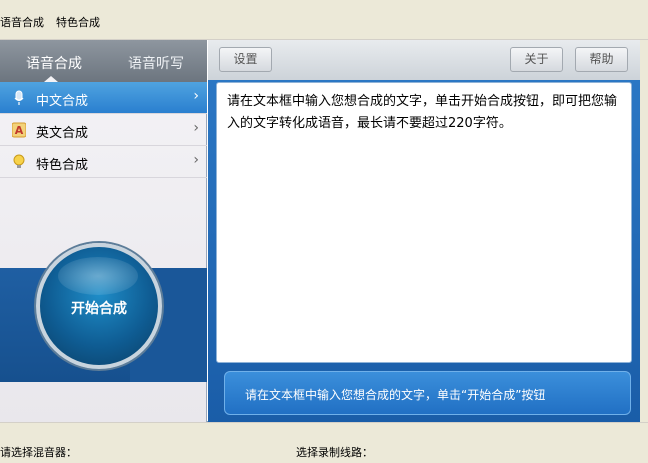 Image resolution: width=648 pixels, height=463 pixels. I want to click on button-gloss, so click(98, 276).